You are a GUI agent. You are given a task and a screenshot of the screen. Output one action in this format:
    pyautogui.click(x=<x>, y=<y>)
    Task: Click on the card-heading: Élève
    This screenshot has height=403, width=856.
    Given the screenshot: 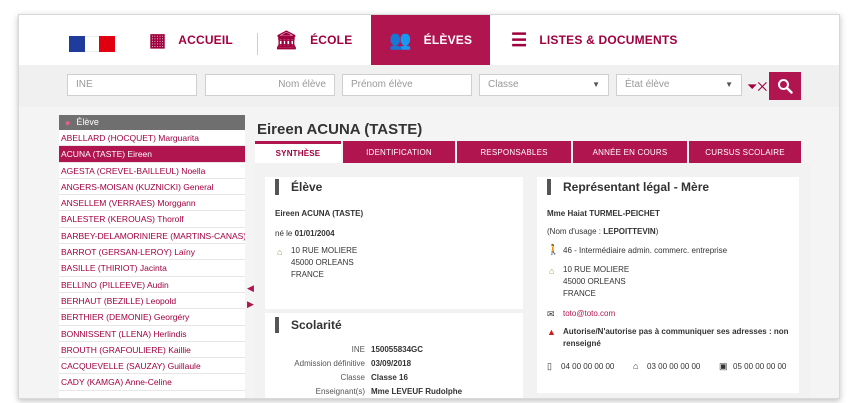 What is the action you would take?
    pyautogui.click(x=394, y=187)
    